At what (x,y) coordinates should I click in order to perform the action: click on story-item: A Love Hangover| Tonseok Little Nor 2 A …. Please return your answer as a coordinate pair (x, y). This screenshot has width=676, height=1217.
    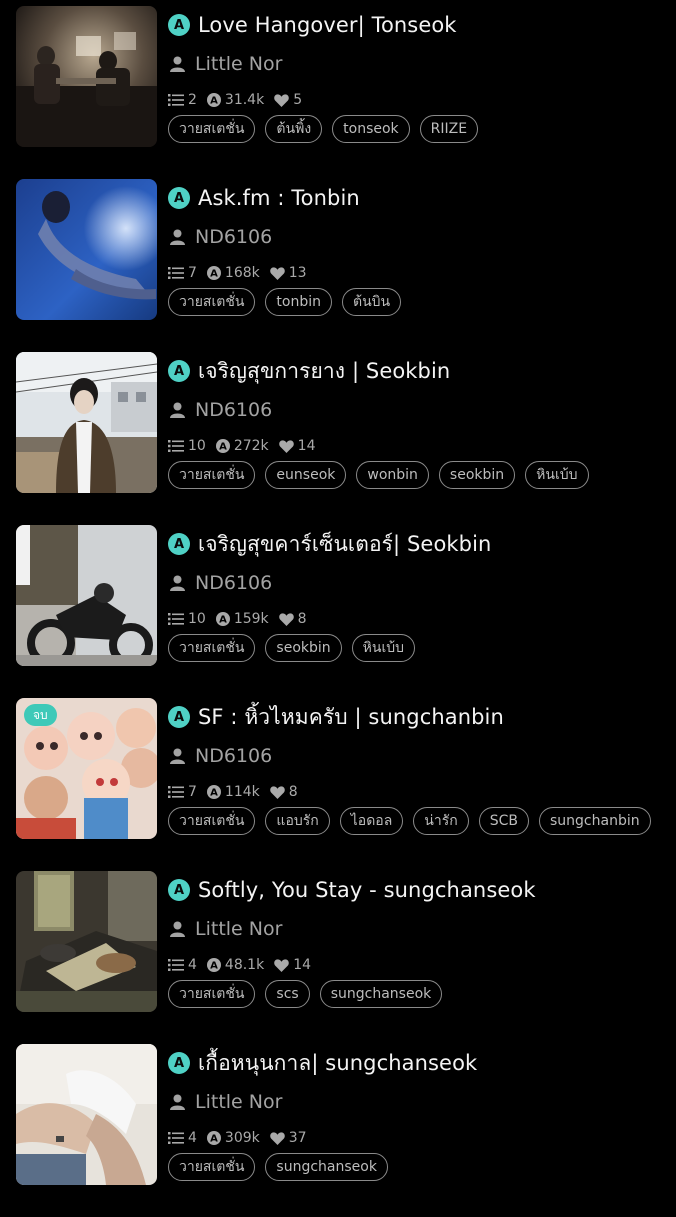
    Looking at the image, I should click on (338, 92).